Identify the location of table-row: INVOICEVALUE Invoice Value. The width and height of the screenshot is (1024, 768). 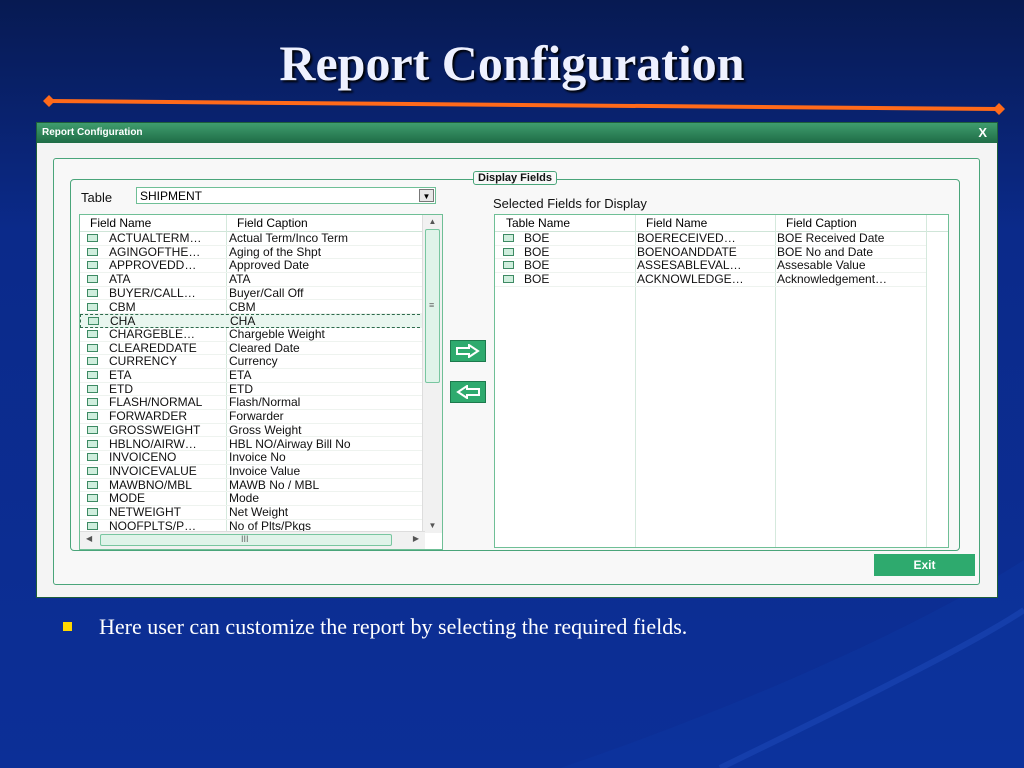
(252, 472).